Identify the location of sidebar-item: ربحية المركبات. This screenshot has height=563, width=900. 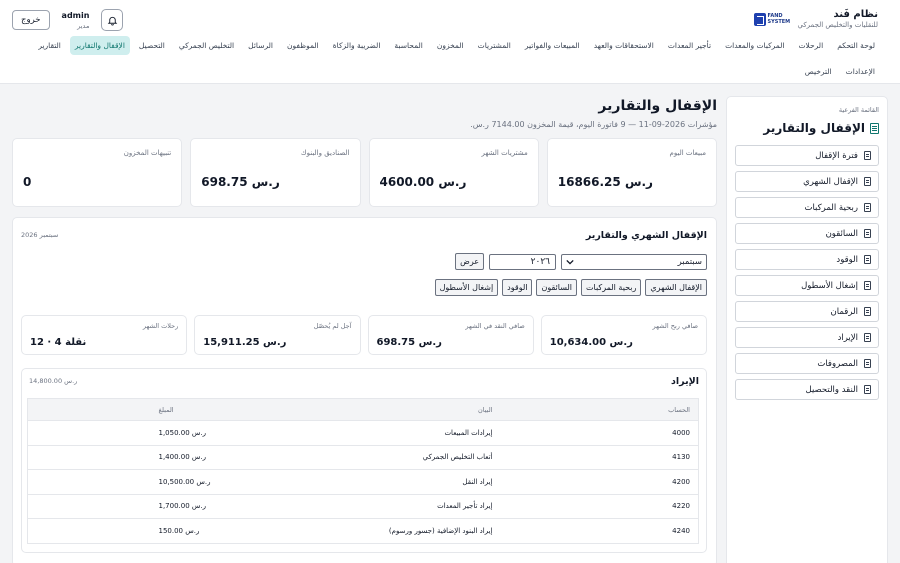
(807, 207).